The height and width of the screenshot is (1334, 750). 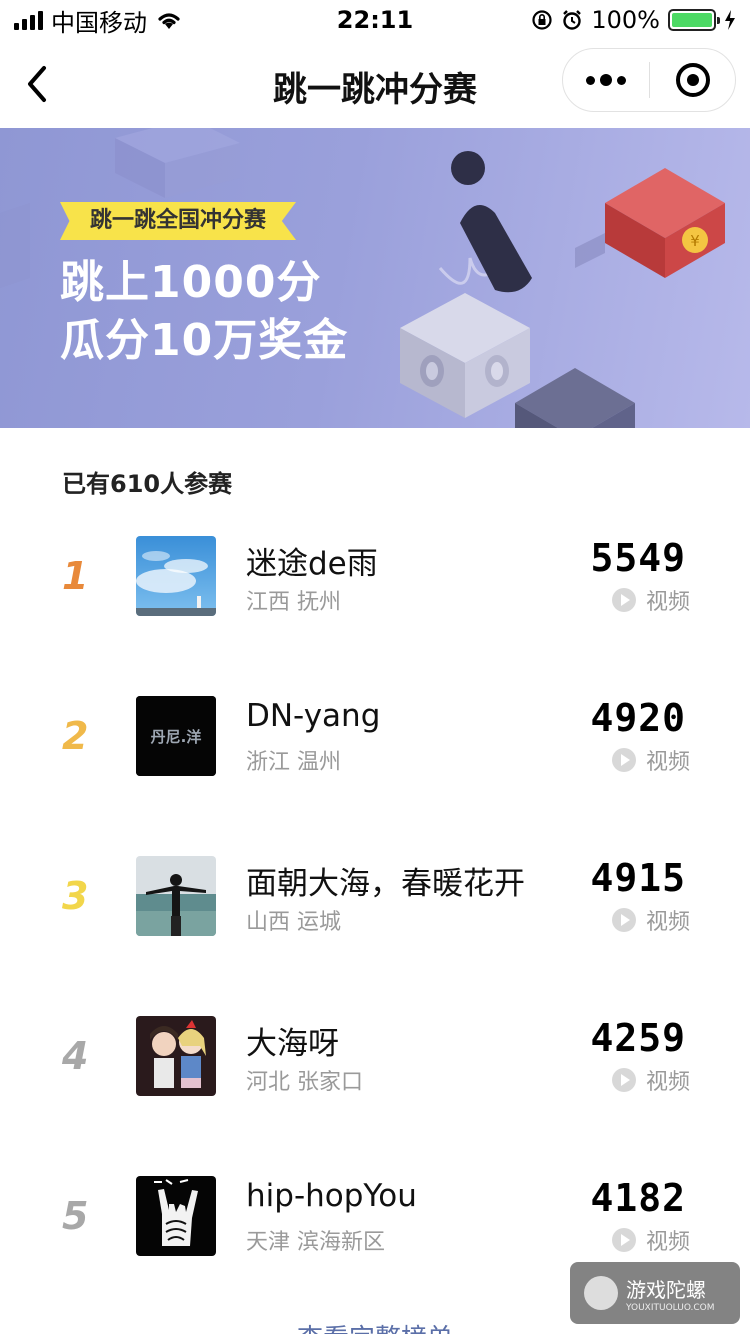 What do you see at coordinates (606, 80) in the screenshot?
I see `more-icon` at bounding box center [606, 80].